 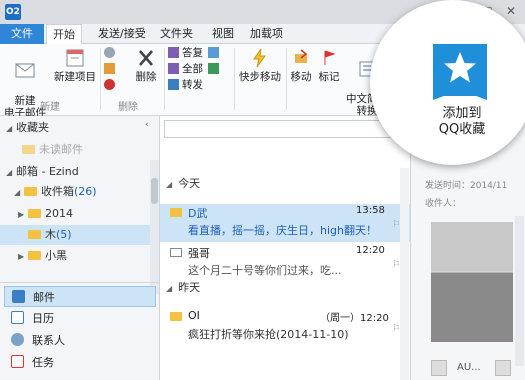 I want to click on message-preview: 疯狂打折等你来抢(2014-11-10), so click(x=268, y=334).